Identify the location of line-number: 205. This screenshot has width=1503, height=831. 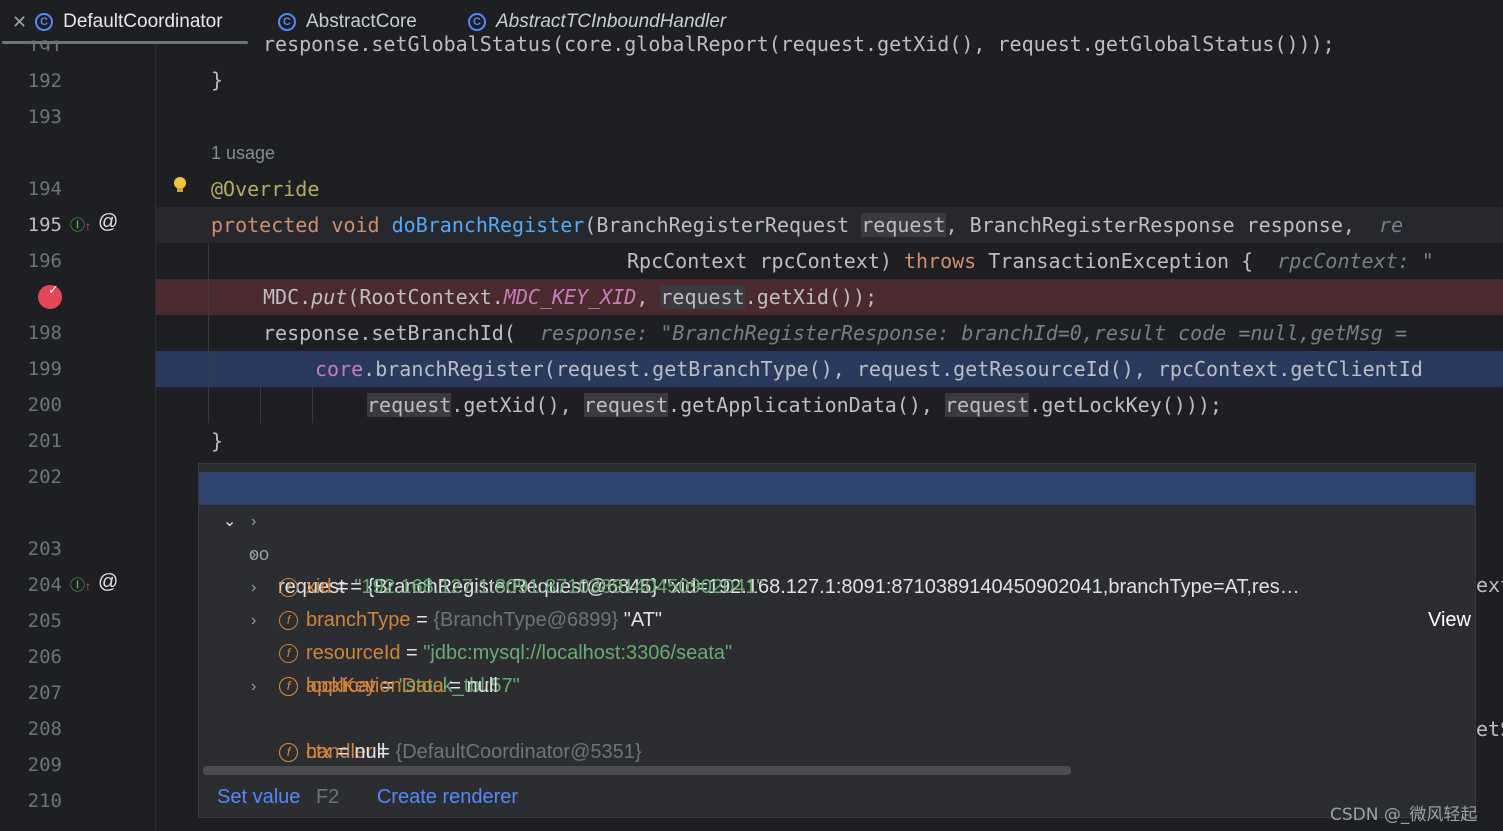
(44, 621).